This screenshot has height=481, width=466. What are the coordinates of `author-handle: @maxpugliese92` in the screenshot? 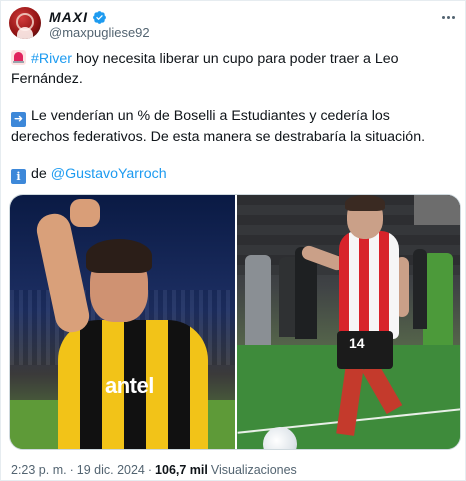 It's located at (99, 32).